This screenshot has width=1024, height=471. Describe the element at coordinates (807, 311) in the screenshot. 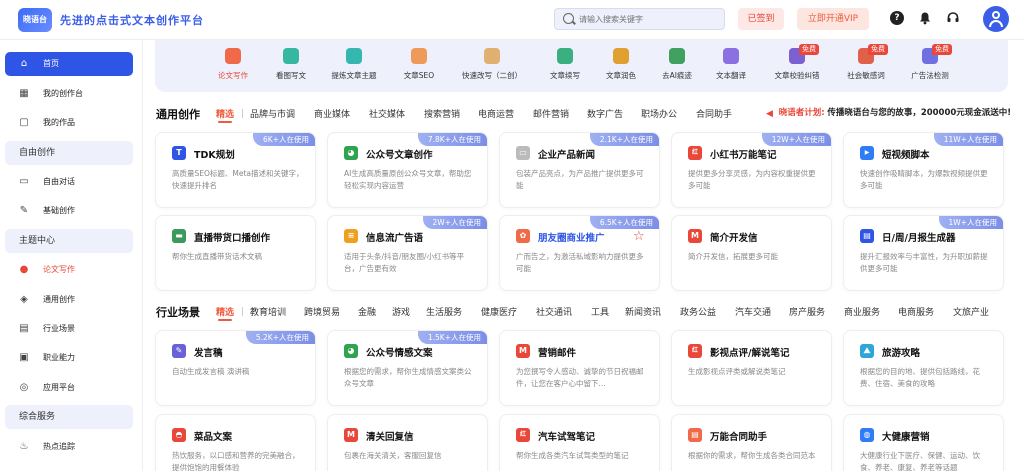

I see `industry-tab: 房产服务` at that location.